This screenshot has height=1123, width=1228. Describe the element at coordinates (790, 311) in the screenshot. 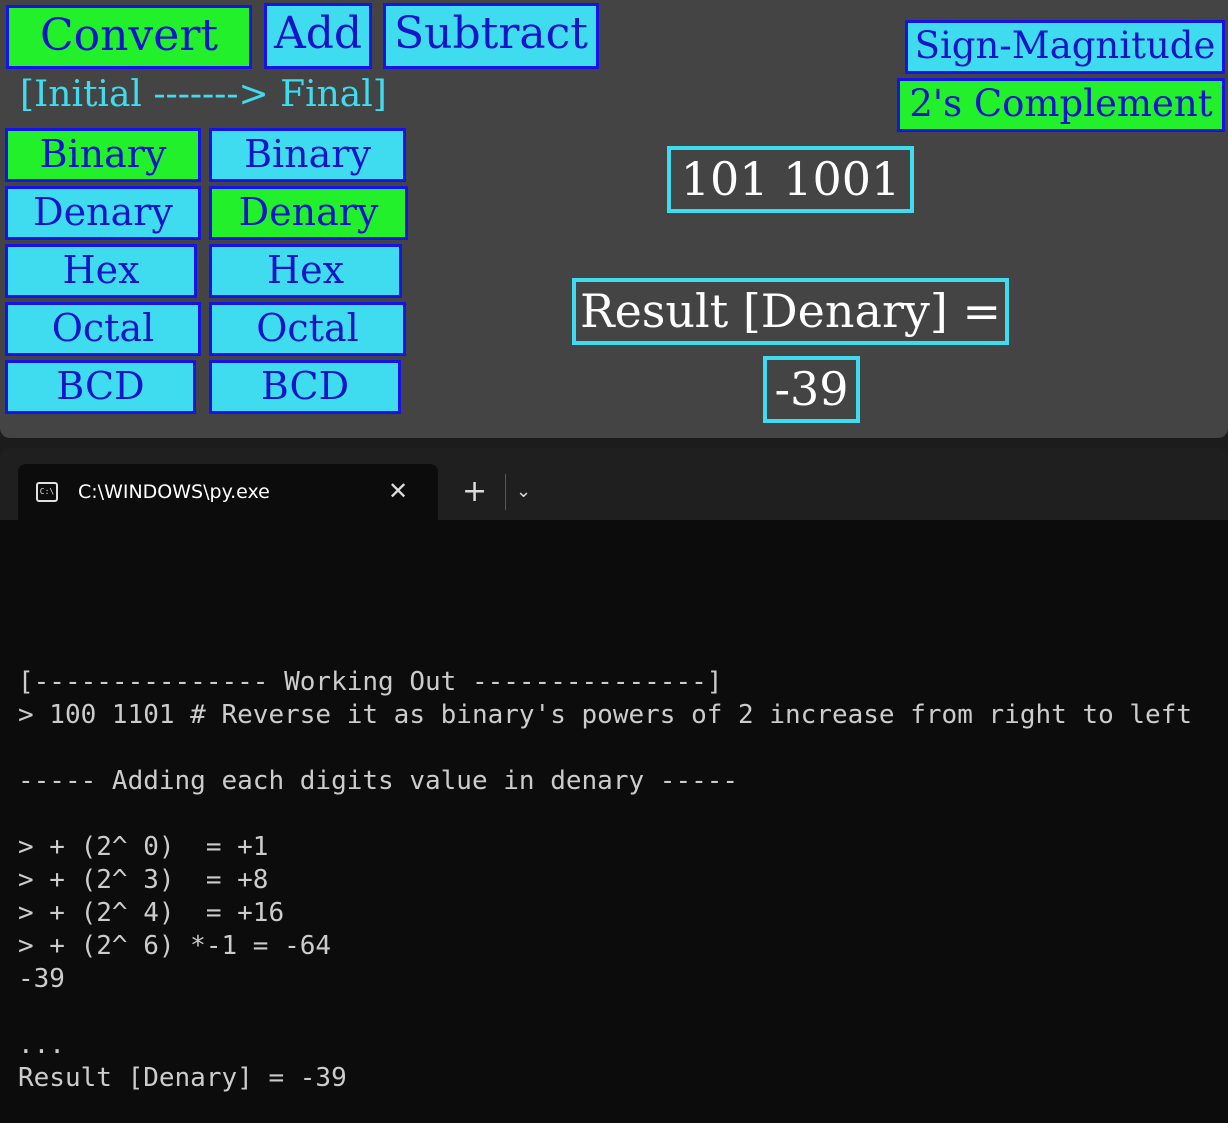

I see `result-label: Result [Denary] =` at that location.